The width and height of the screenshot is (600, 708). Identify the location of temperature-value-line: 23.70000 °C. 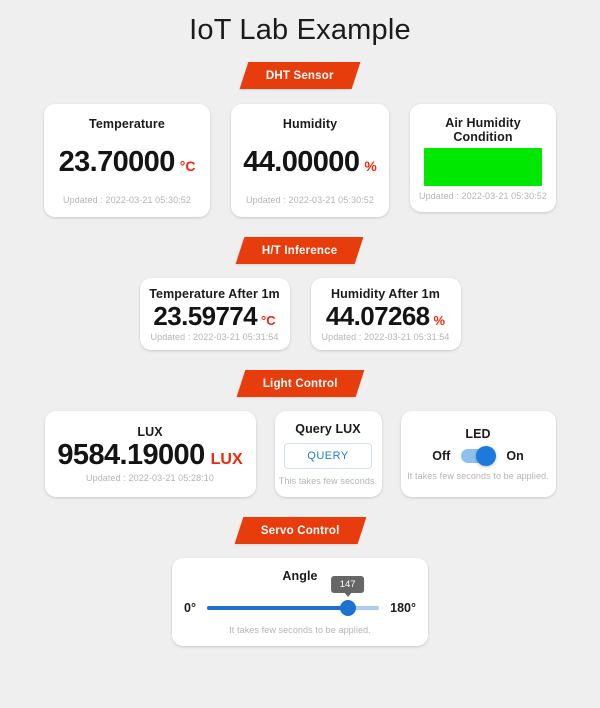
(127, 162).